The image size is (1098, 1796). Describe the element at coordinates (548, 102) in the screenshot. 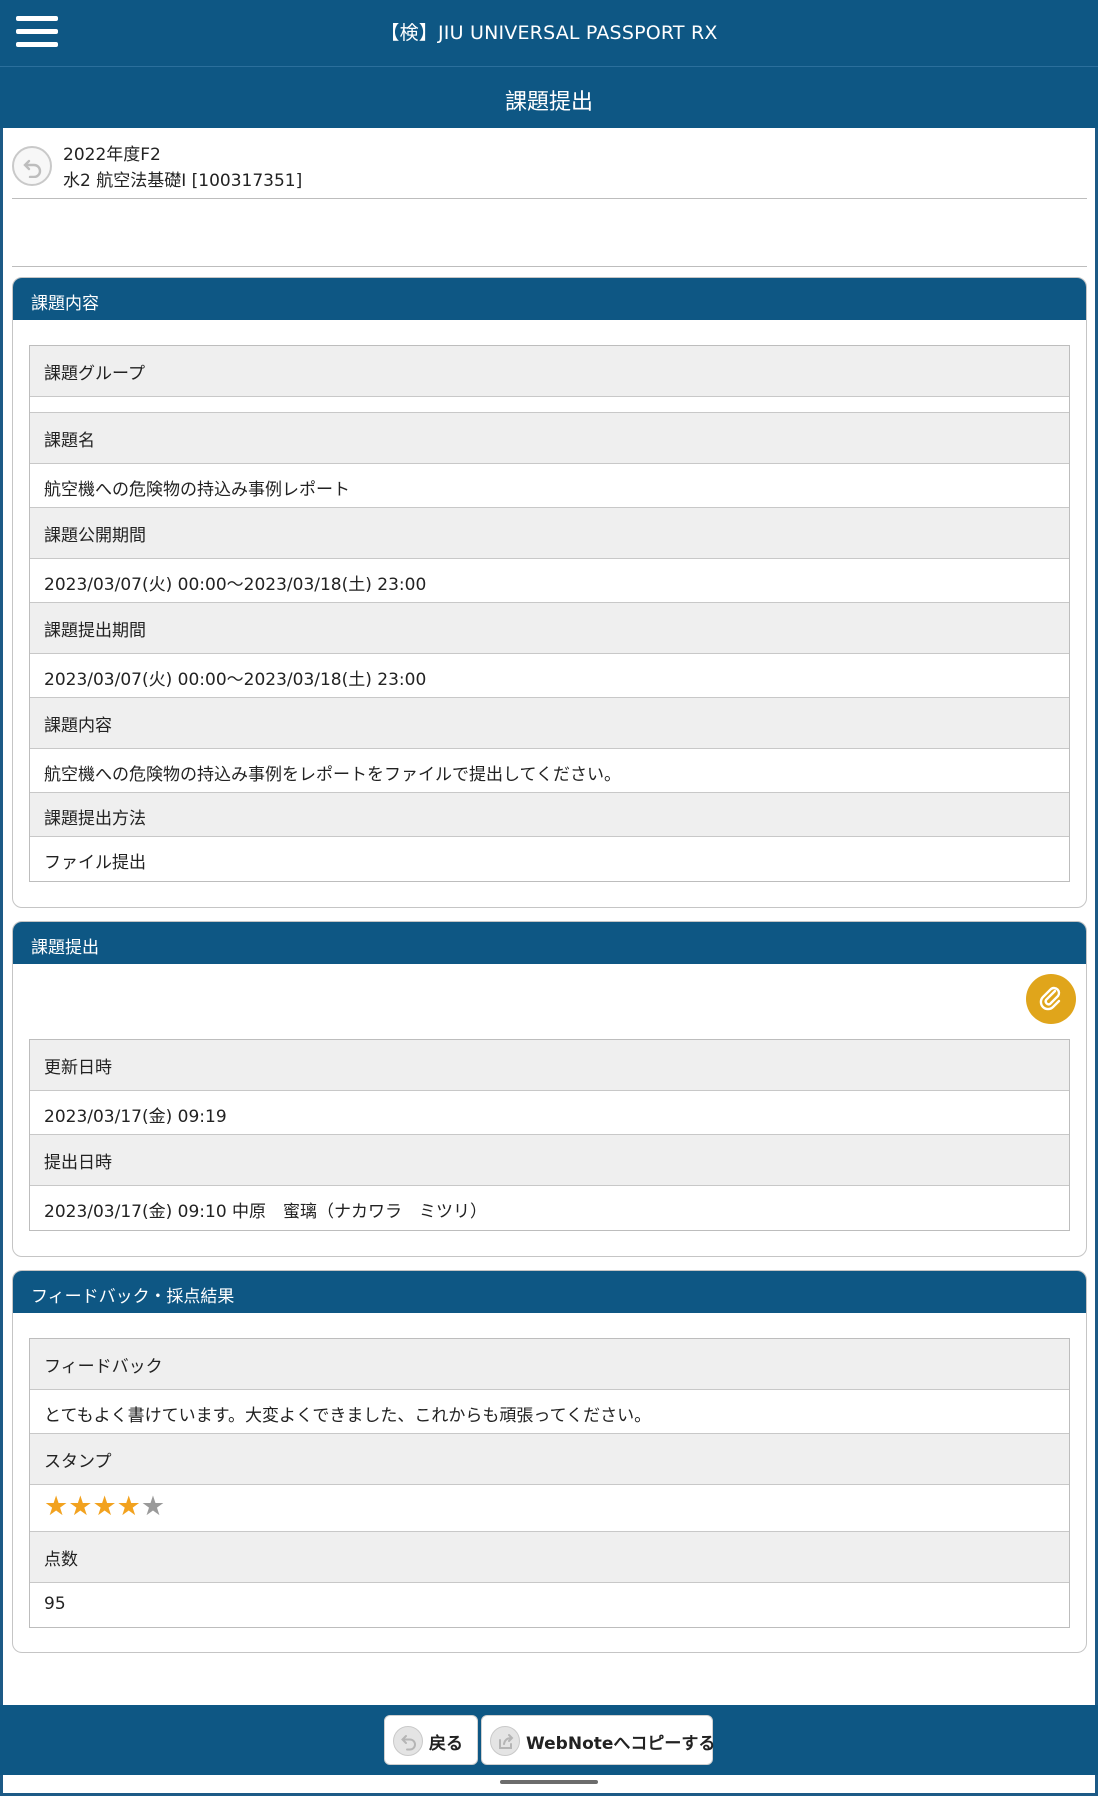

I see `page-title: 課題提出` at that location.